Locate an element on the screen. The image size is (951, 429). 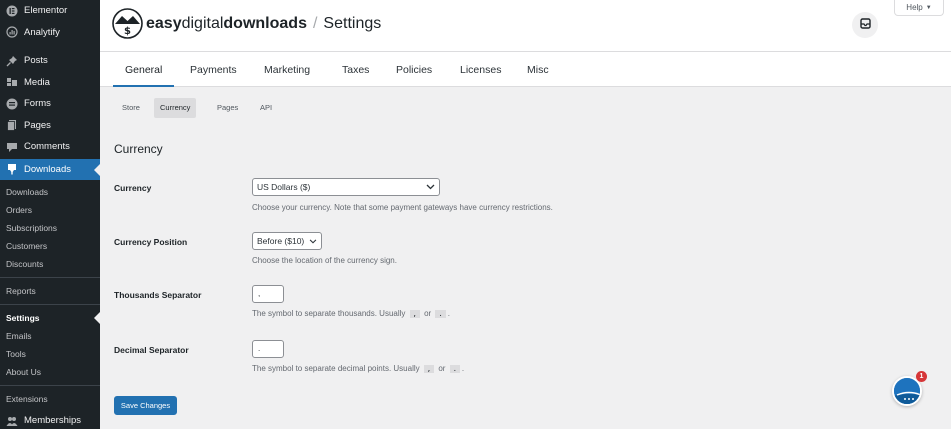
menu-label: Forms is located at coordinates (37, 104).